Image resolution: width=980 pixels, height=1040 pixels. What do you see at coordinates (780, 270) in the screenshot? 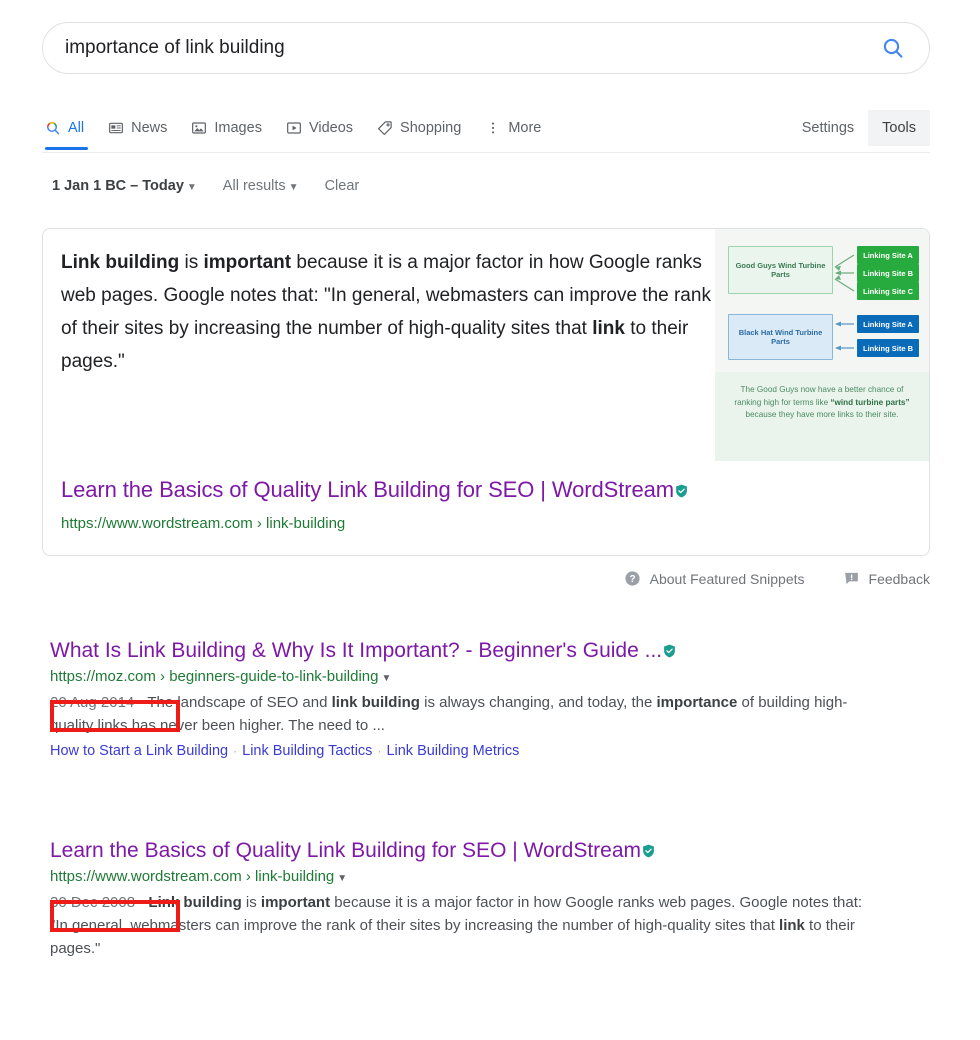
I see `thumb-good-site-box: Good Guys Wind Turbine Parts` at bounding box center [780, 270].